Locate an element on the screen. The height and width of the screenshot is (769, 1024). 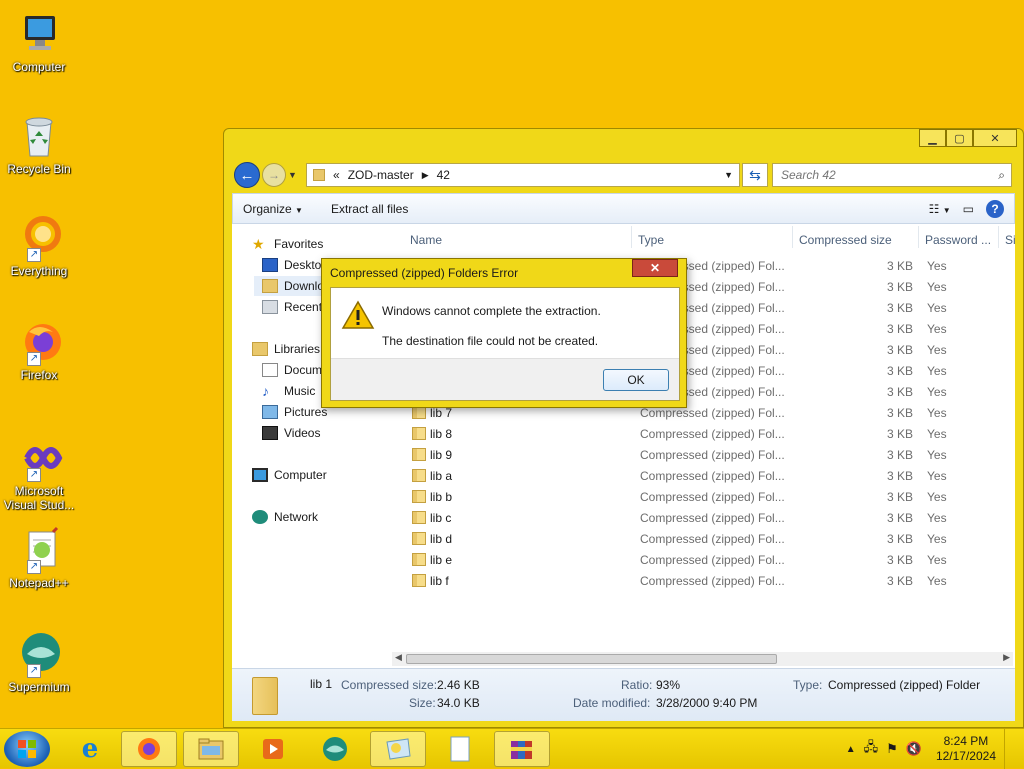
desktop-icon-computer: Computer is located at coordinates (39, 42).